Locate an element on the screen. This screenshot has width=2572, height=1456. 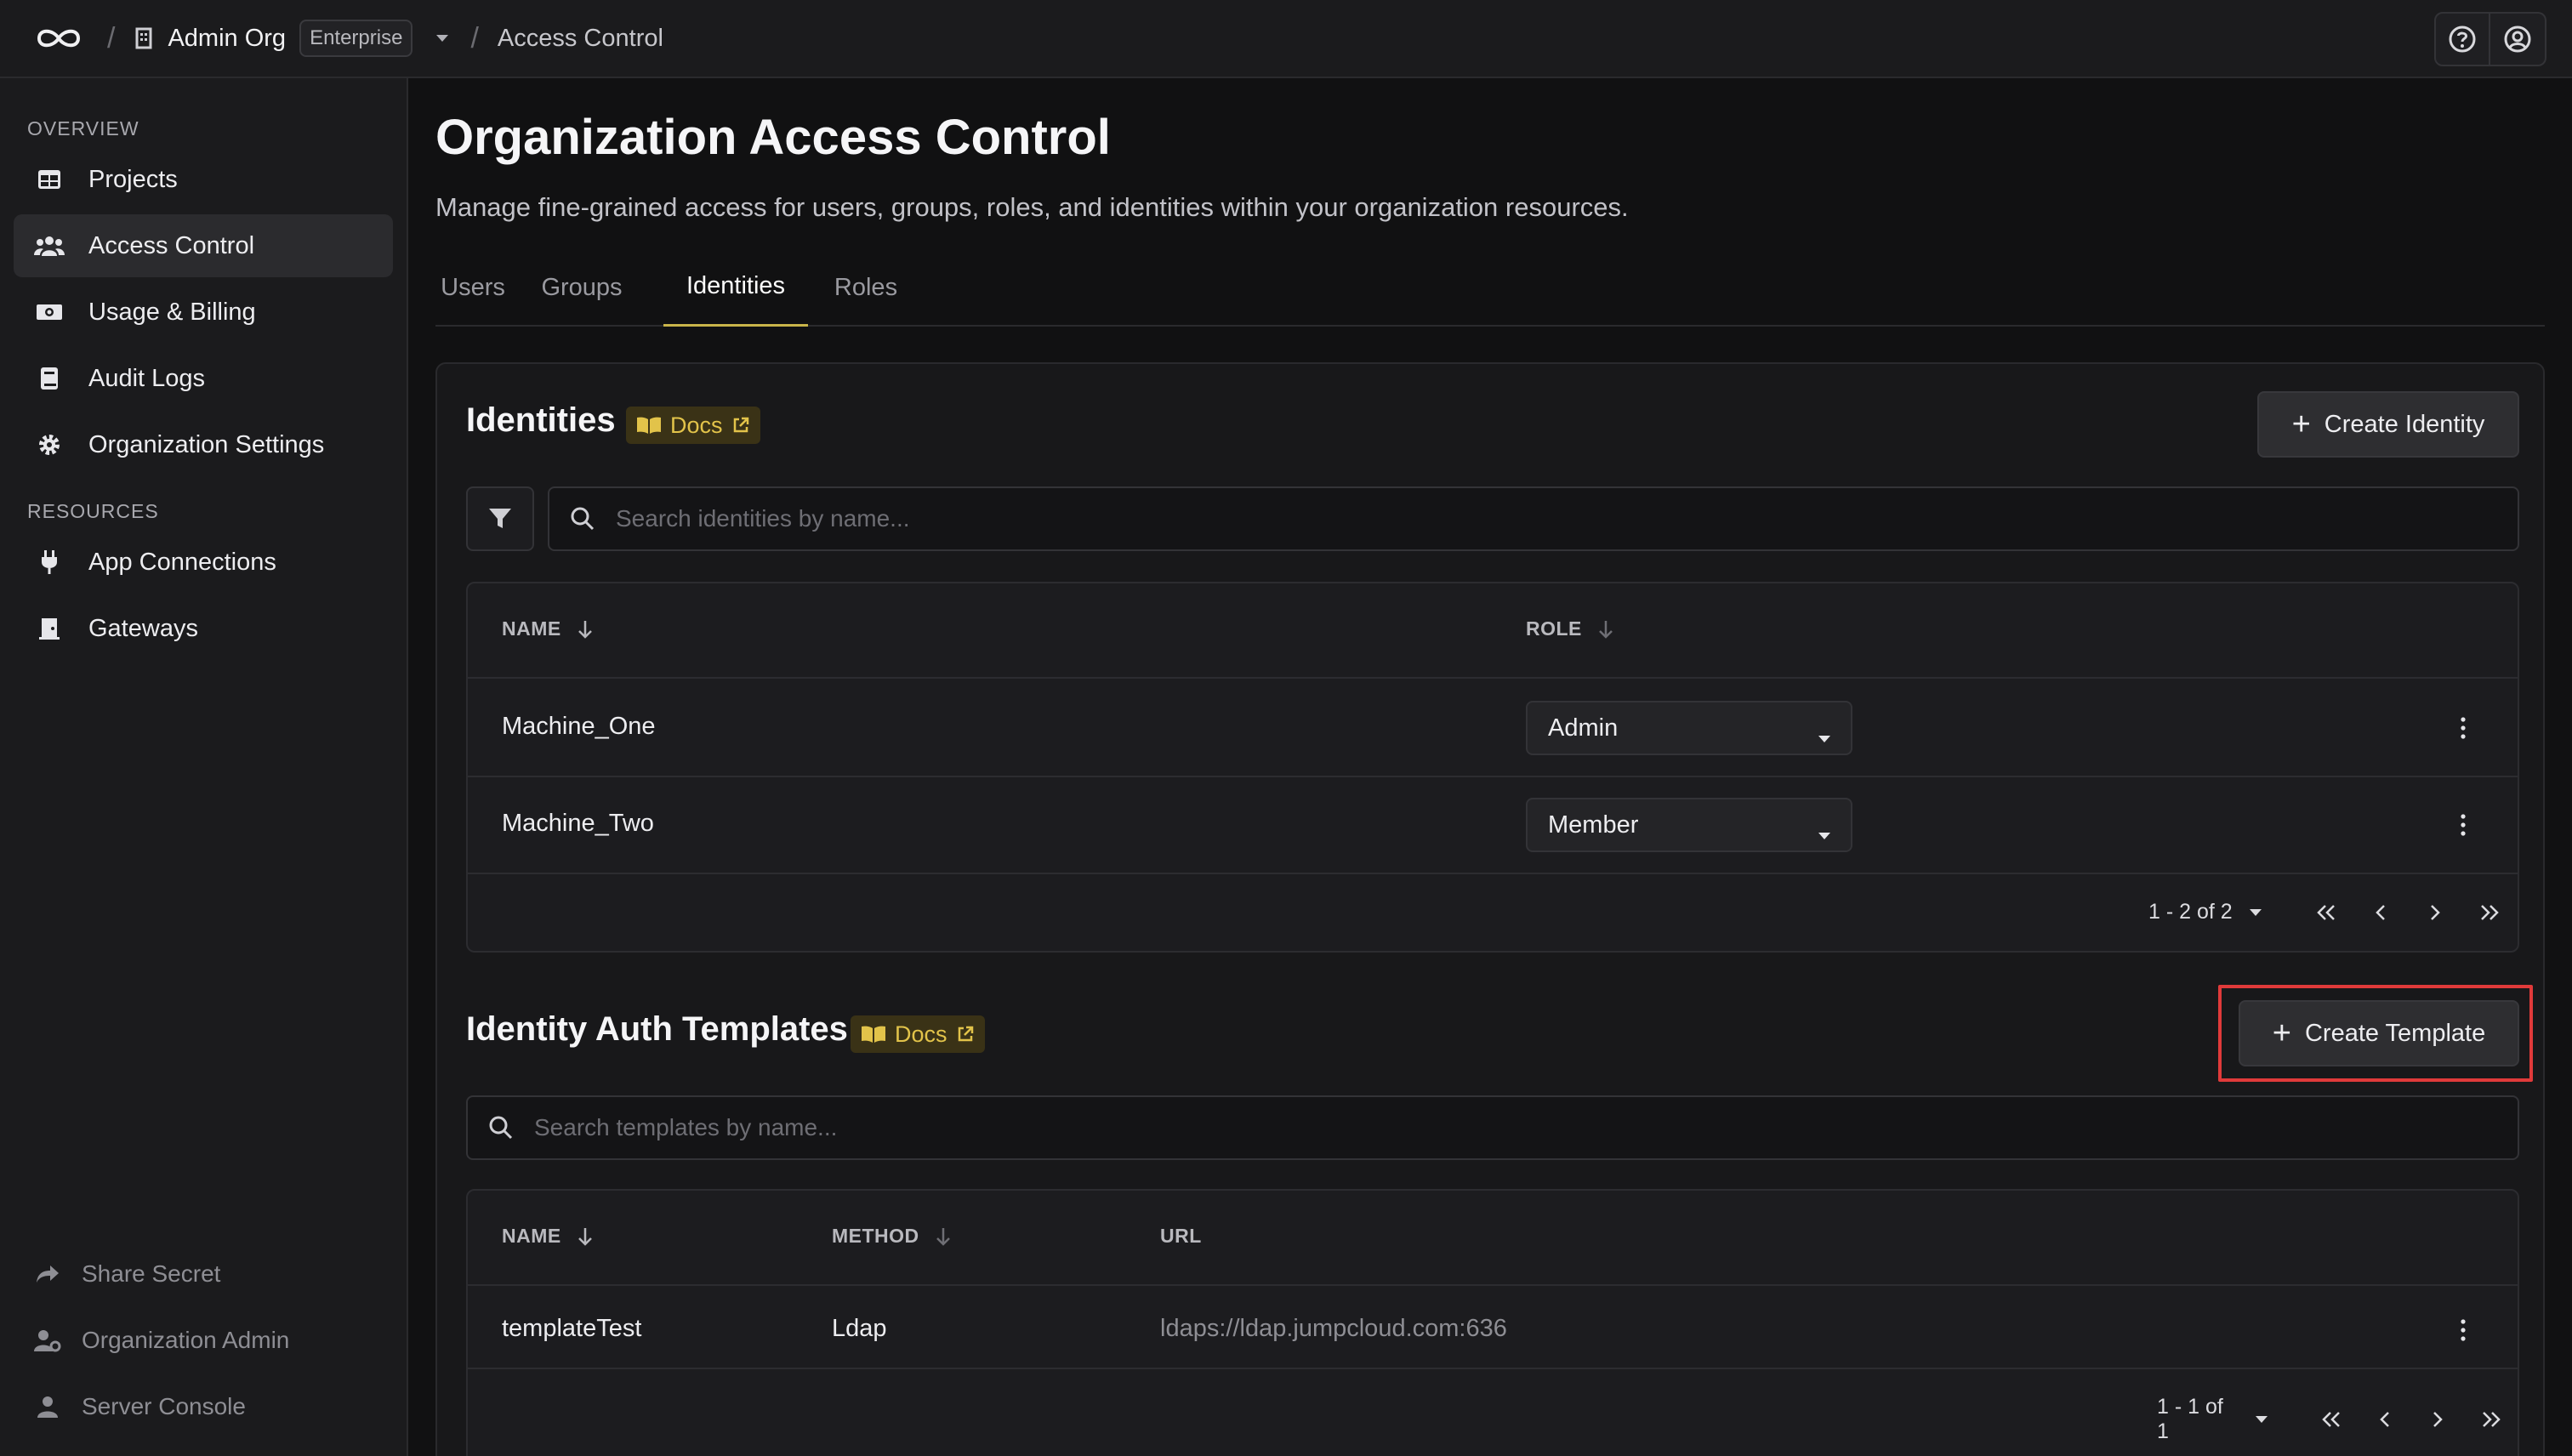
templates-search is located at coordinates (1493, 1127).